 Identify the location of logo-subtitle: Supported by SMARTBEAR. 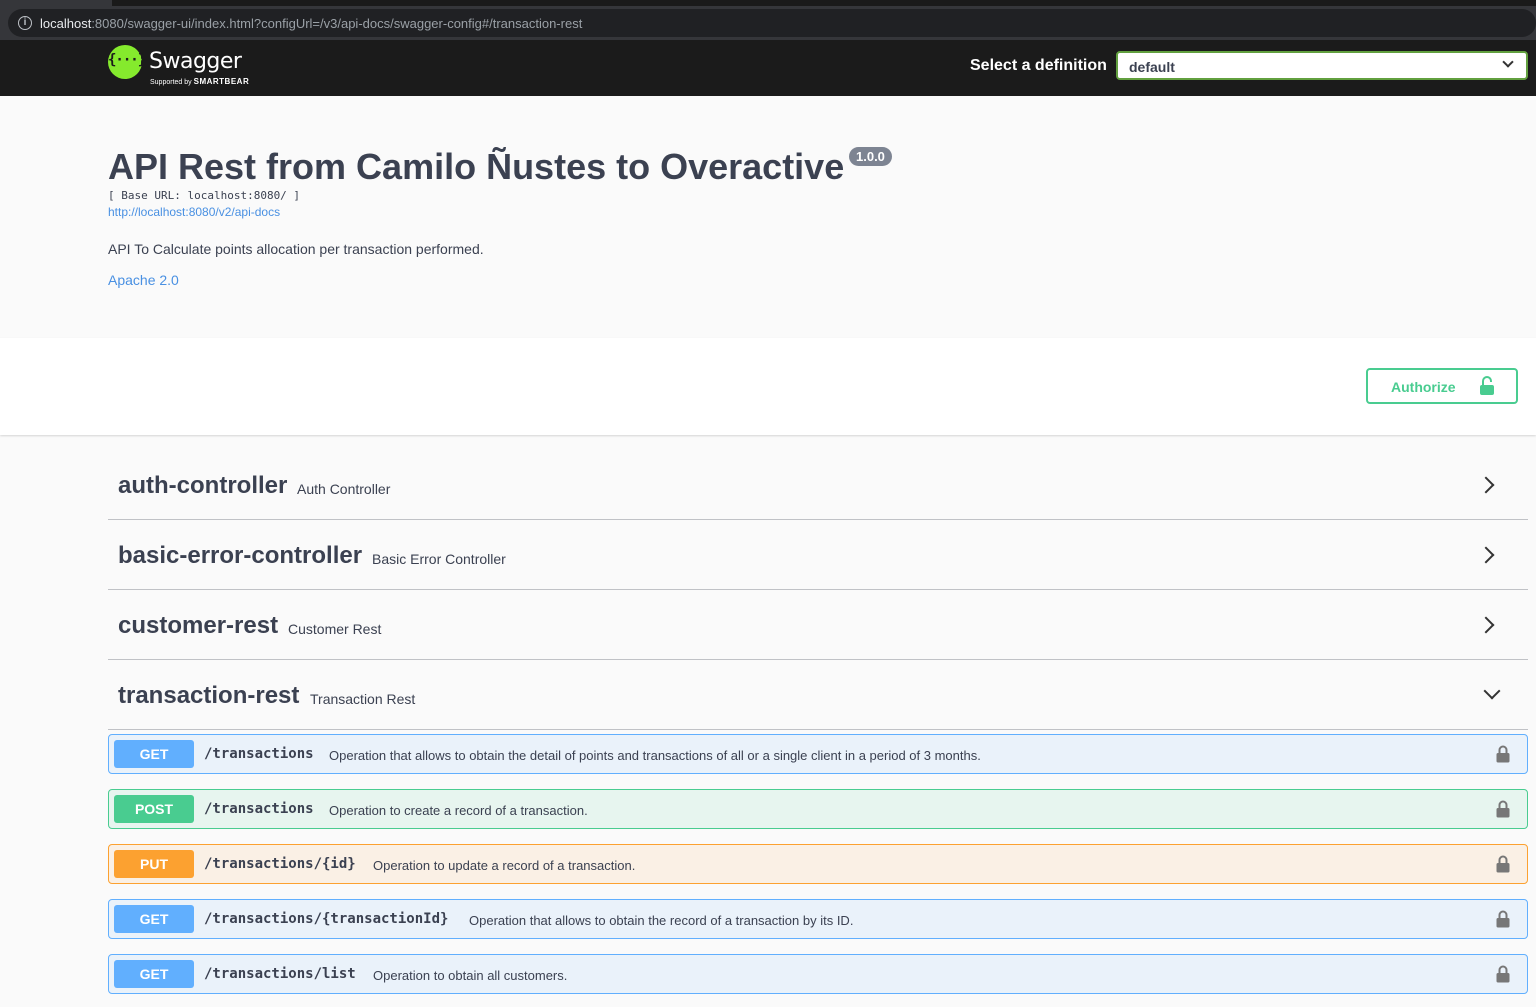
(199, 81).